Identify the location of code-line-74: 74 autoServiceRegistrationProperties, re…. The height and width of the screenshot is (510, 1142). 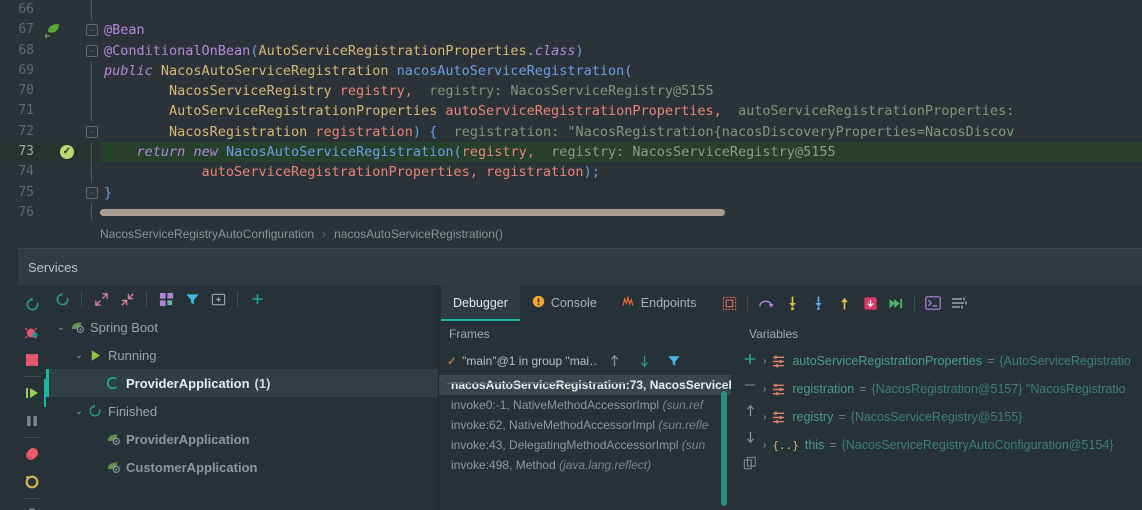
(571, 172).